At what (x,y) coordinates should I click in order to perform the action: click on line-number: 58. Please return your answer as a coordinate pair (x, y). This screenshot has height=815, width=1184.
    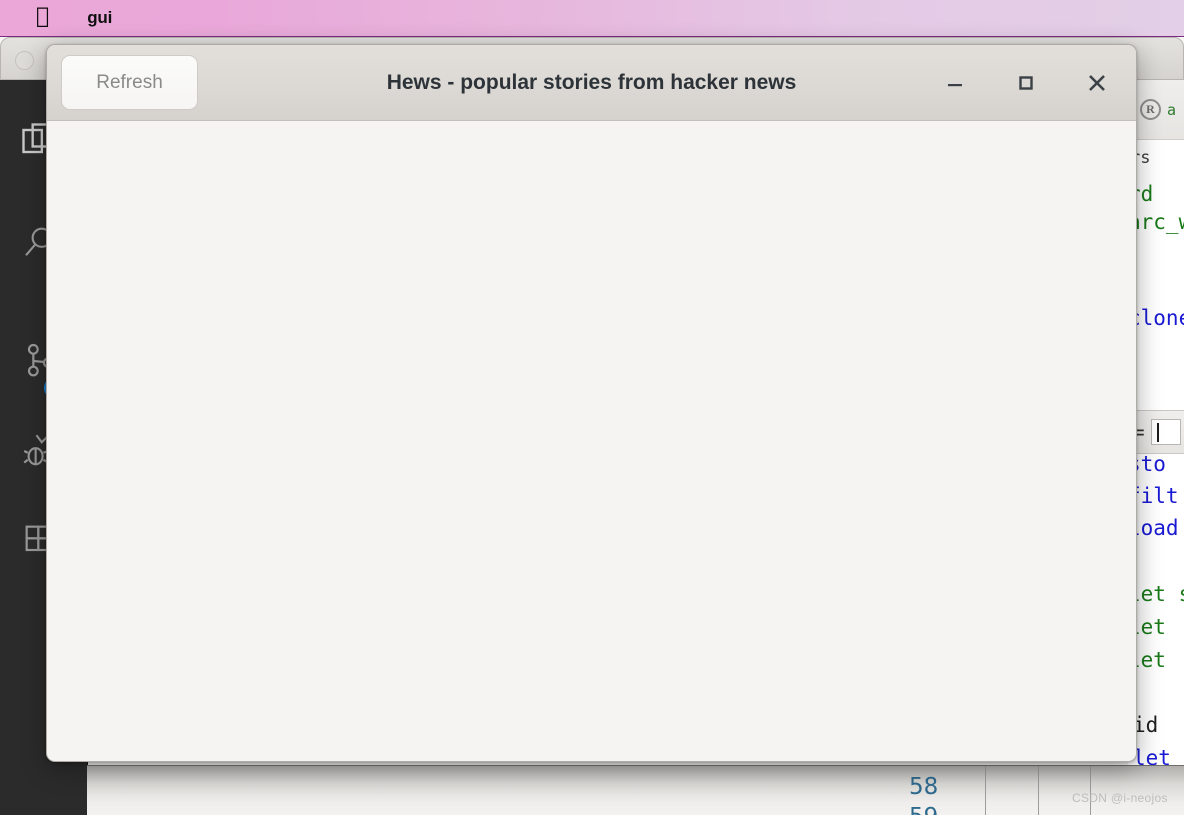
    Looking at the image, I should click on (924, 787).